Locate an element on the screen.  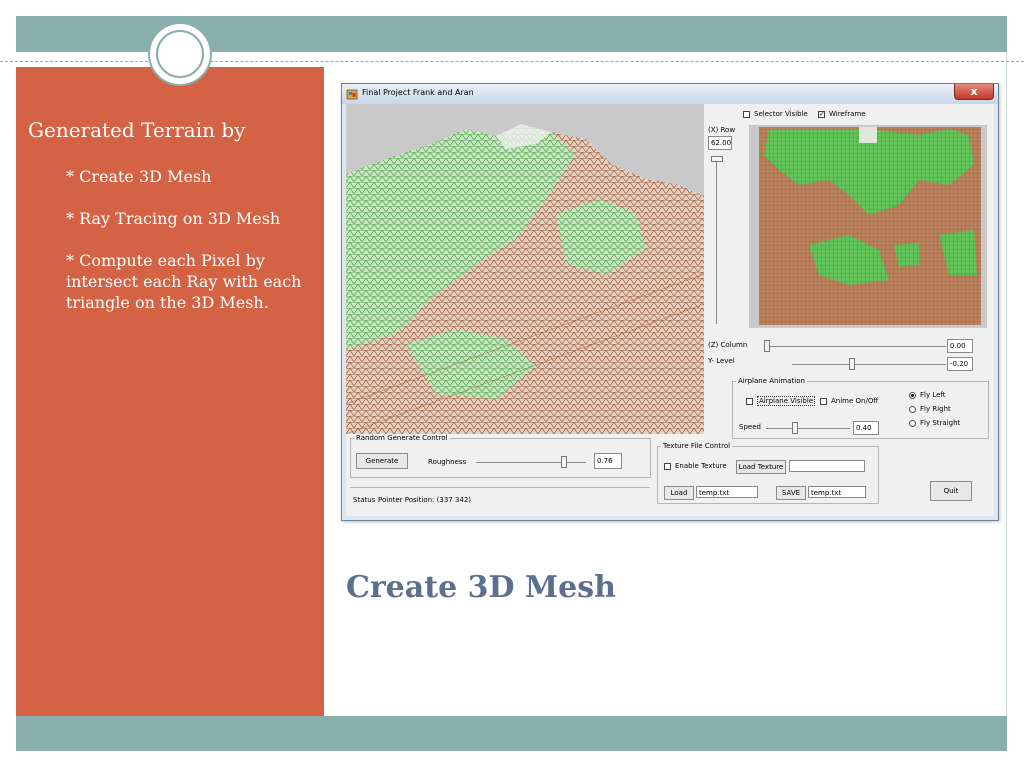
z-column-slider-thumb is located at coordinates (767, 346).